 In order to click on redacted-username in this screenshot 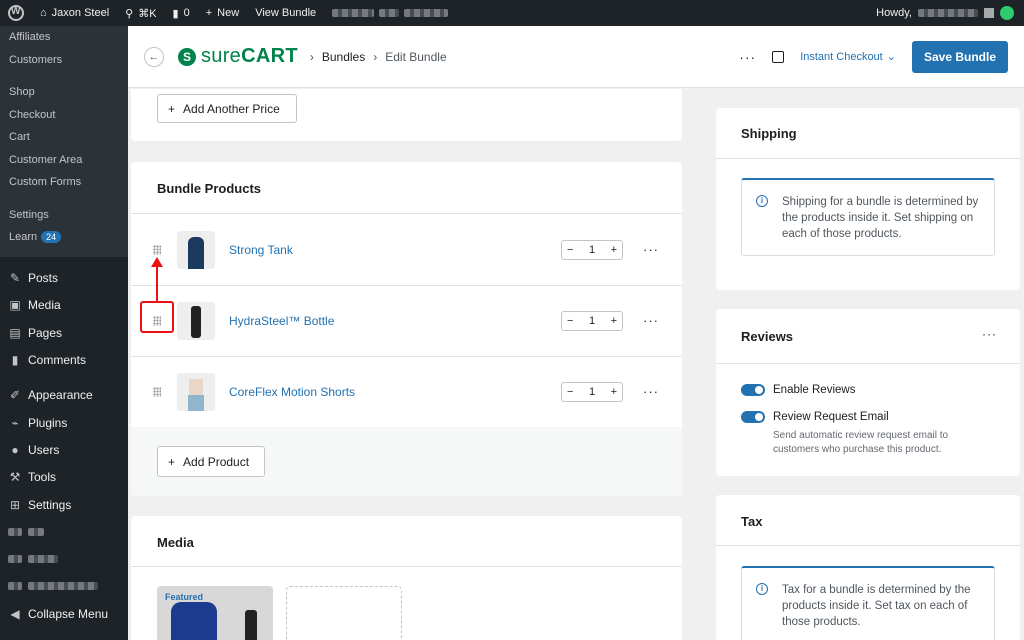, I will do `click(948, 13)`.